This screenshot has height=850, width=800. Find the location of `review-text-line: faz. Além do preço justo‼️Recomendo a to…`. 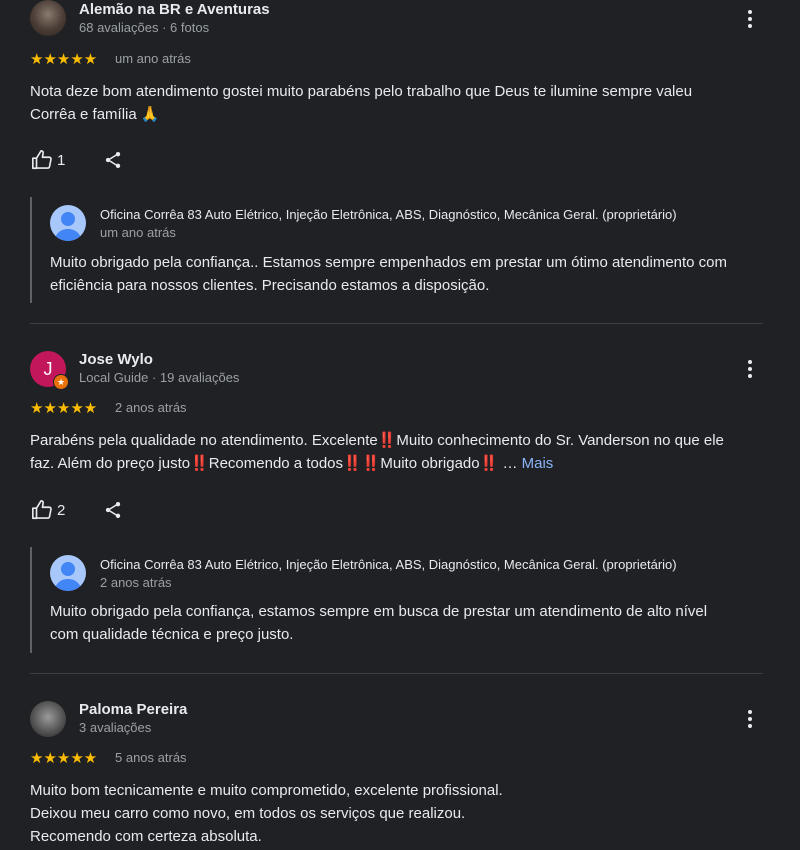

review-text-line: faz. Além do preço justo‼️Recomendo a to… is located at coordinates (400, 463).